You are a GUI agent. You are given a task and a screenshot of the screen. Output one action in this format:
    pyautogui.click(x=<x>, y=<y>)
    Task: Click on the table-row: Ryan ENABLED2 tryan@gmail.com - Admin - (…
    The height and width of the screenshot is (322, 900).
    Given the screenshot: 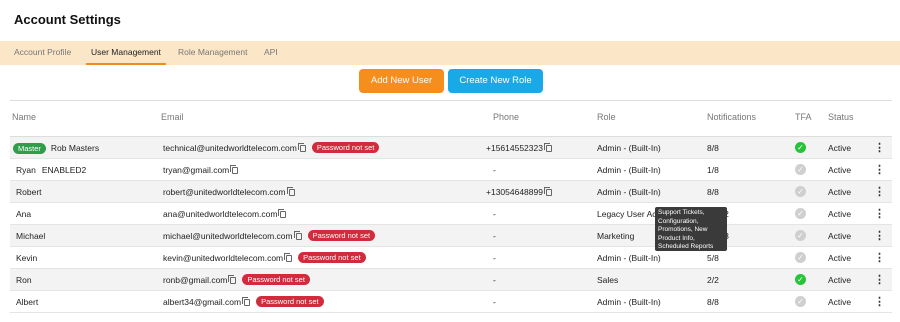 What is the action you would take?
    pyautogui.click(x=451, y=170)
    